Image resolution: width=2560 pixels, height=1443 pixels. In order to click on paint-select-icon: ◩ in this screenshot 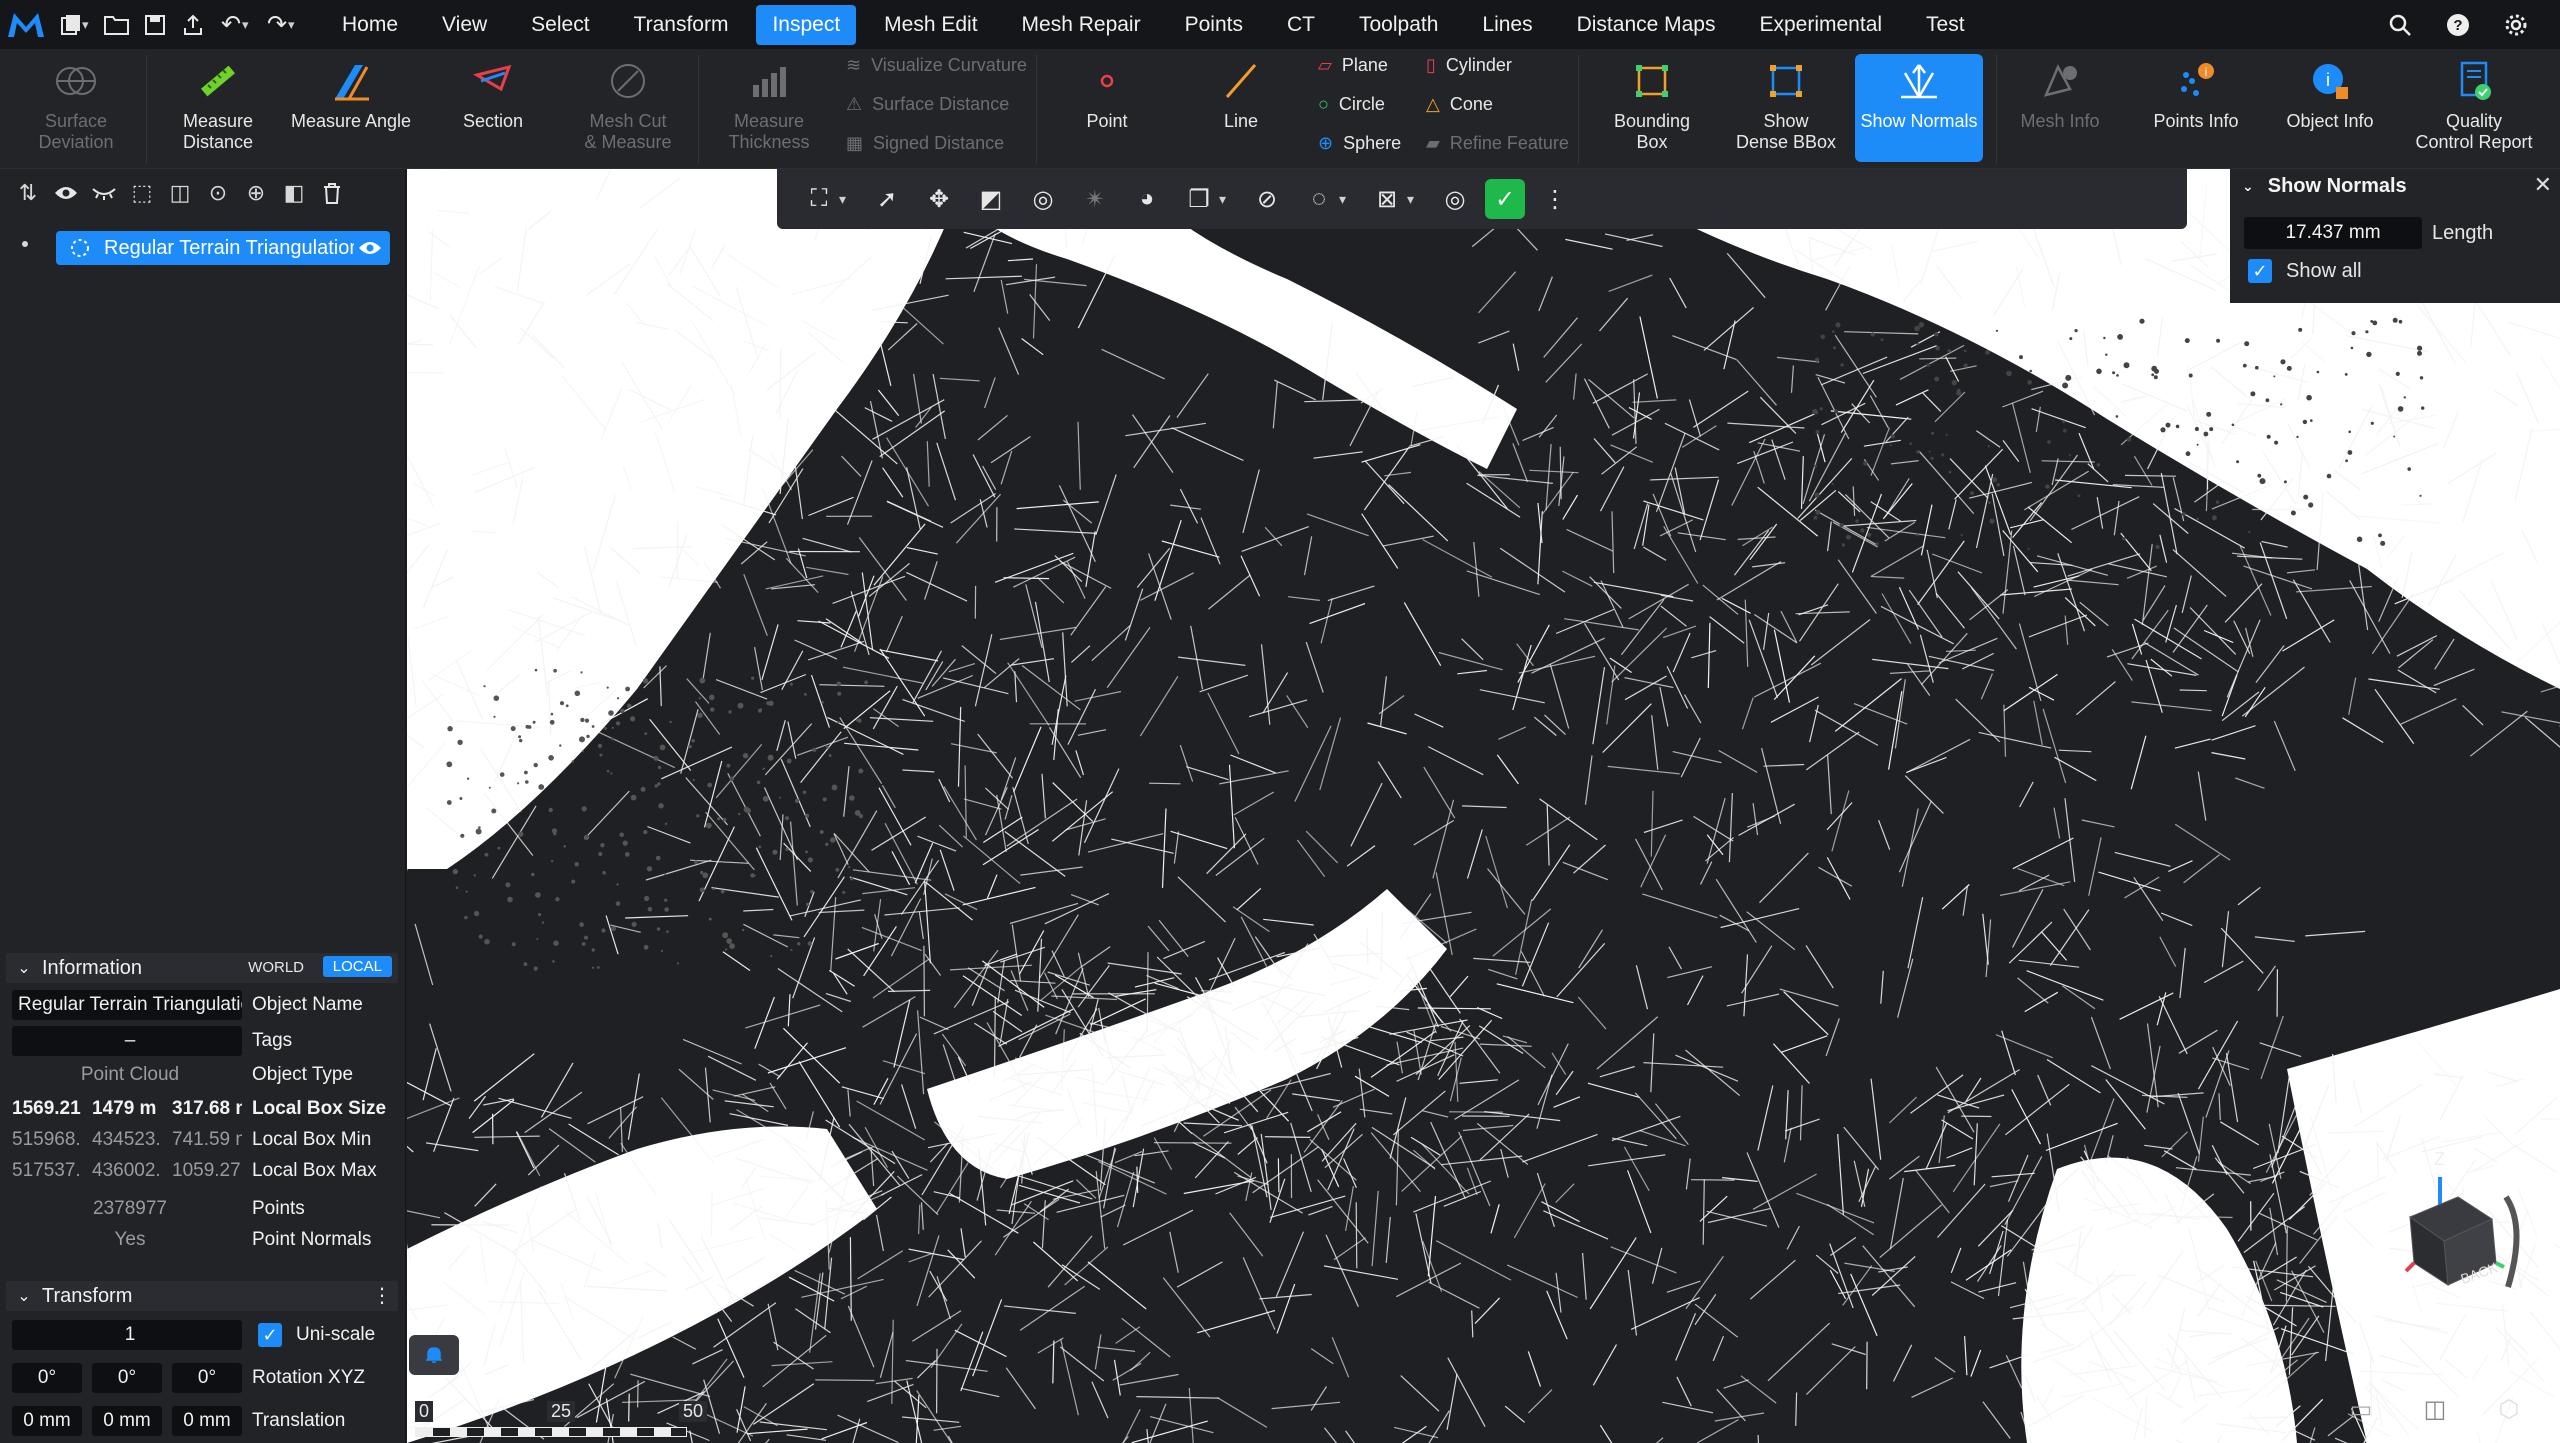, I will do `click(991, 199)`.